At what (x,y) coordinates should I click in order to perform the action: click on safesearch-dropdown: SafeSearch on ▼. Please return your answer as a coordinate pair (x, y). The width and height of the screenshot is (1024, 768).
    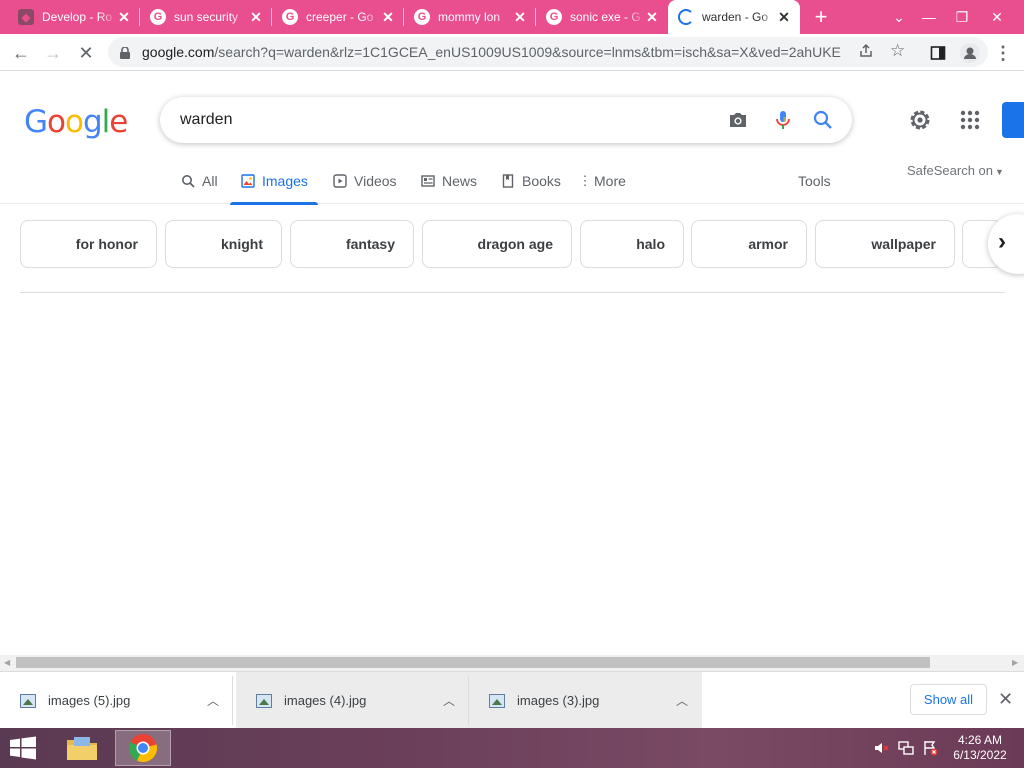
    Looking at the image, I should click on (955, 170).